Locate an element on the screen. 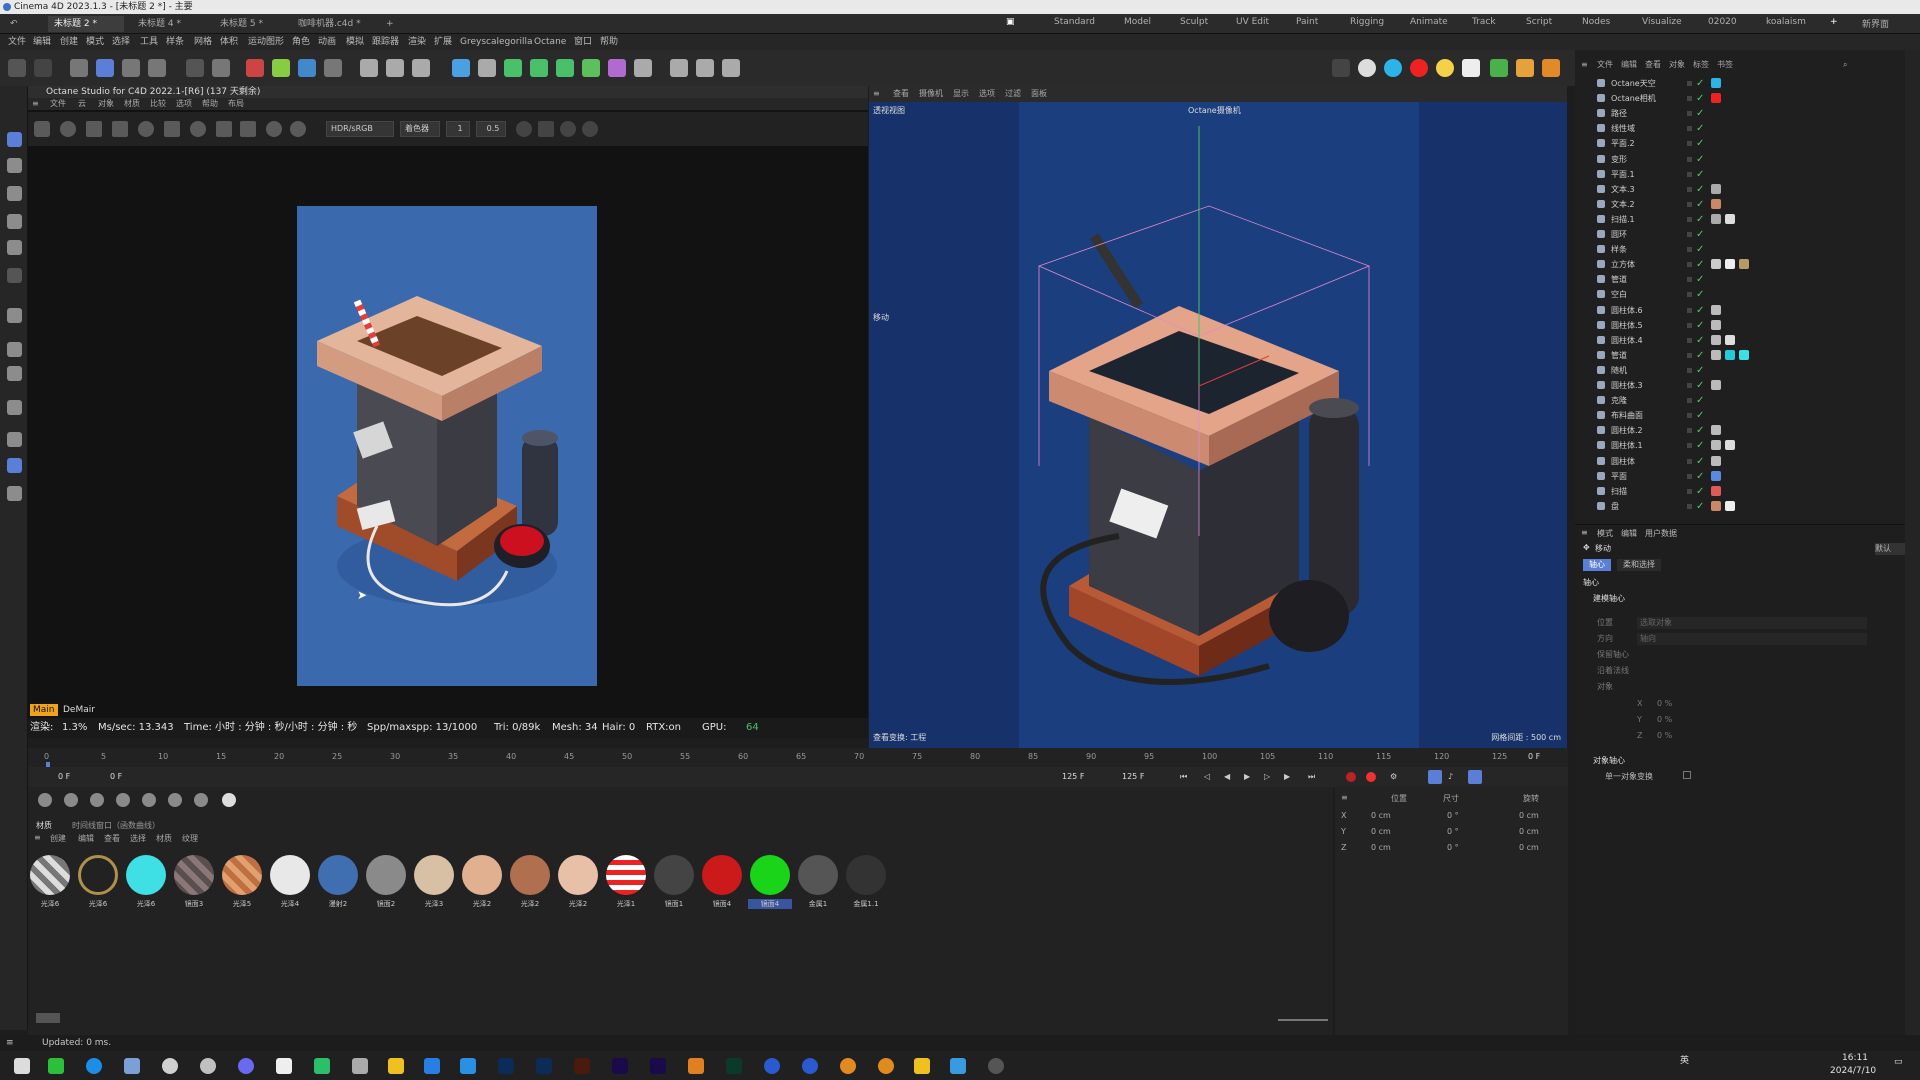 Image resolution: width=1920 pixels, height=1080 pixels. object-row: 克隆 ✓ is located at coordinates (1747, 400).